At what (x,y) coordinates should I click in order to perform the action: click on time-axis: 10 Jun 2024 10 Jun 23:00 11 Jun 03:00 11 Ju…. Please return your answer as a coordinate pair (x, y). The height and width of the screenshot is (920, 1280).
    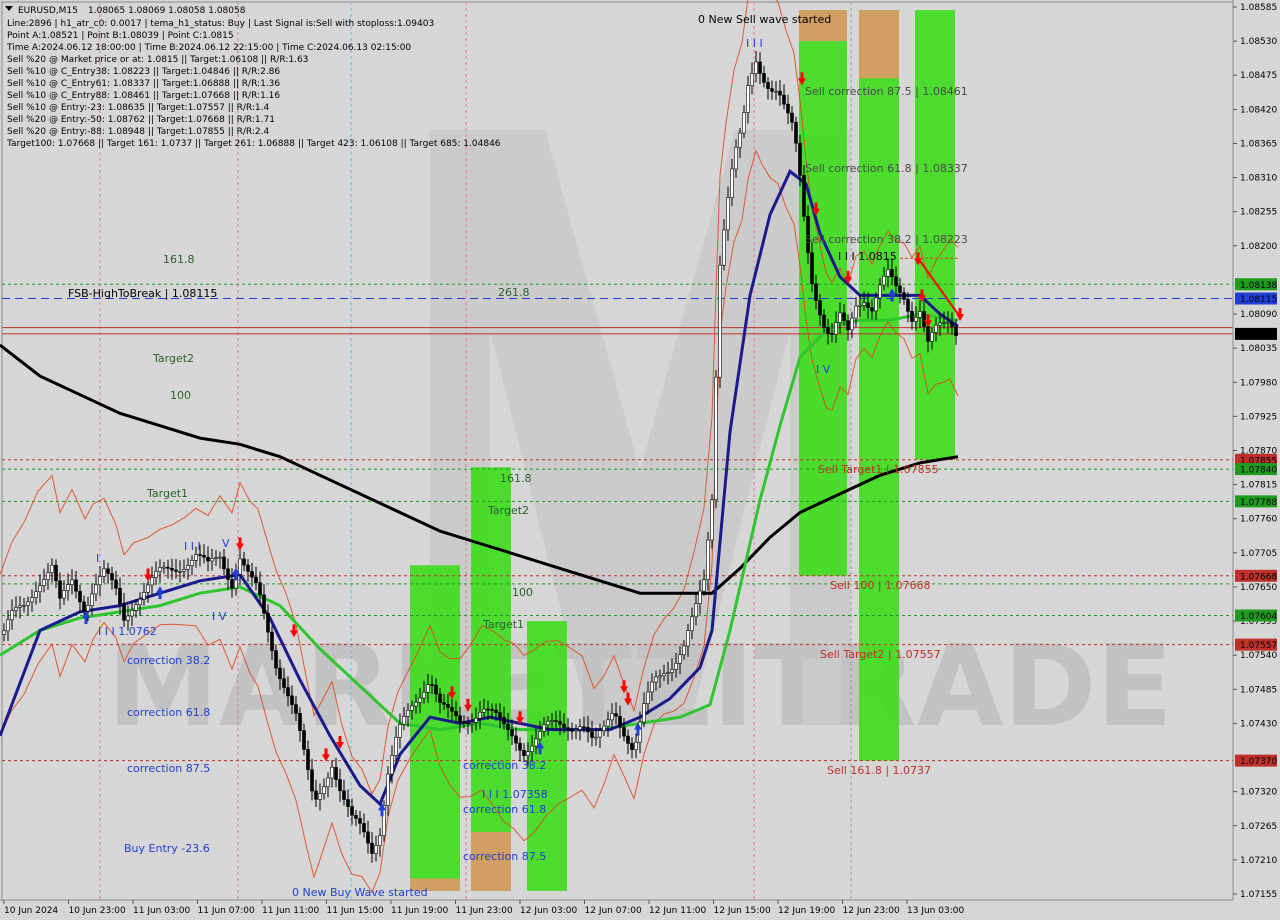
    Looking at the image, I should click on (640, 909).